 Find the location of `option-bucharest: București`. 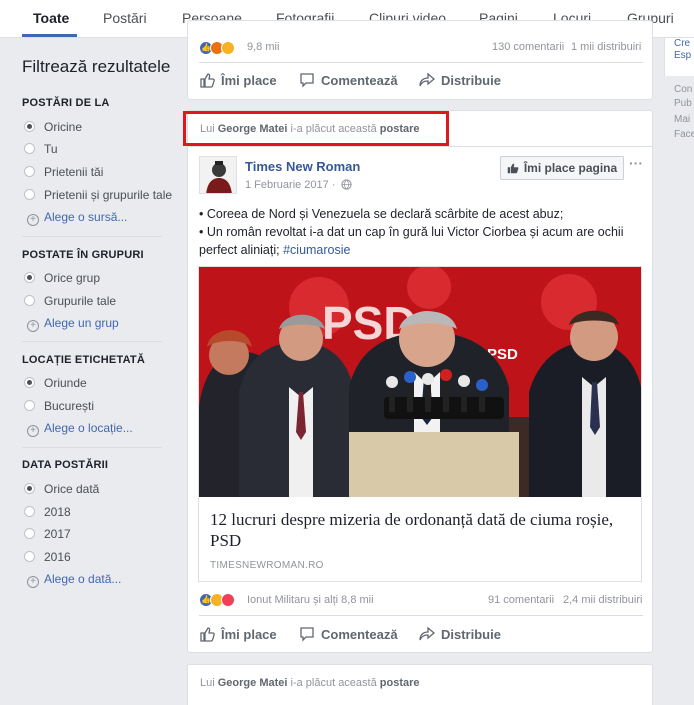

option-bucharest: București is located at coordinates (59, 406).